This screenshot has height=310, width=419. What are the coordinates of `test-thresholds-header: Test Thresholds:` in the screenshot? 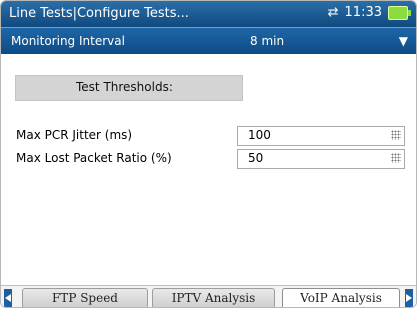 It's located at (129, 88).